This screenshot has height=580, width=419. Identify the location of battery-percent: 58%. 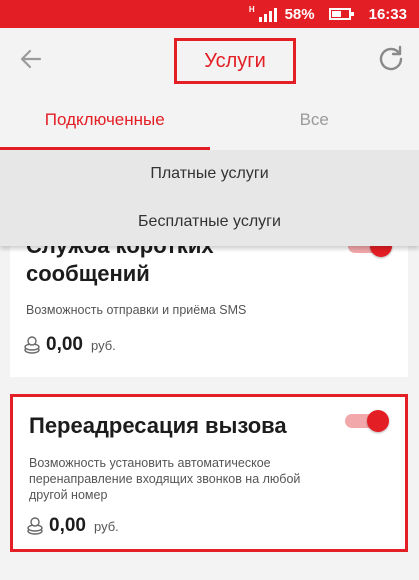
(299, 14).